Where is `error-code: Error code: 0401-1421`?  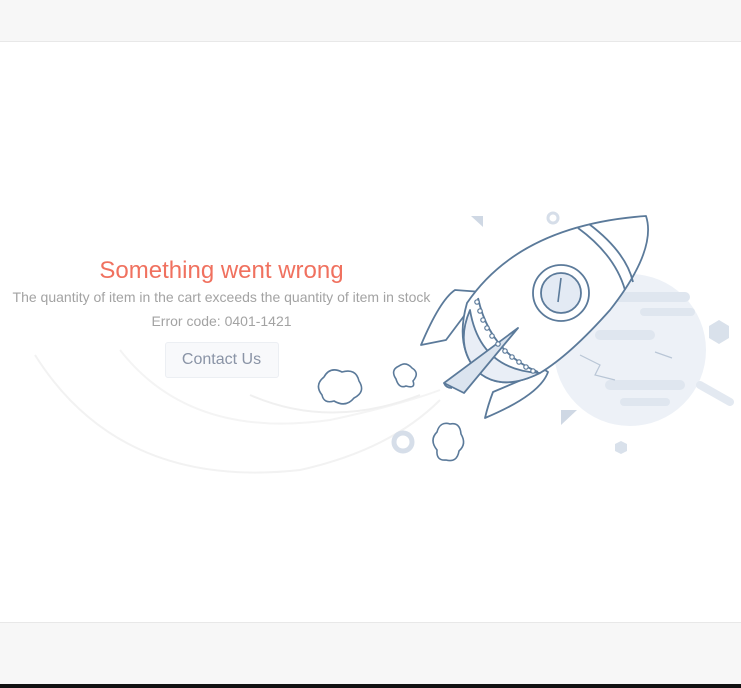
error-code: Error code: 0401-1421 is located at coordinates (221, 321).